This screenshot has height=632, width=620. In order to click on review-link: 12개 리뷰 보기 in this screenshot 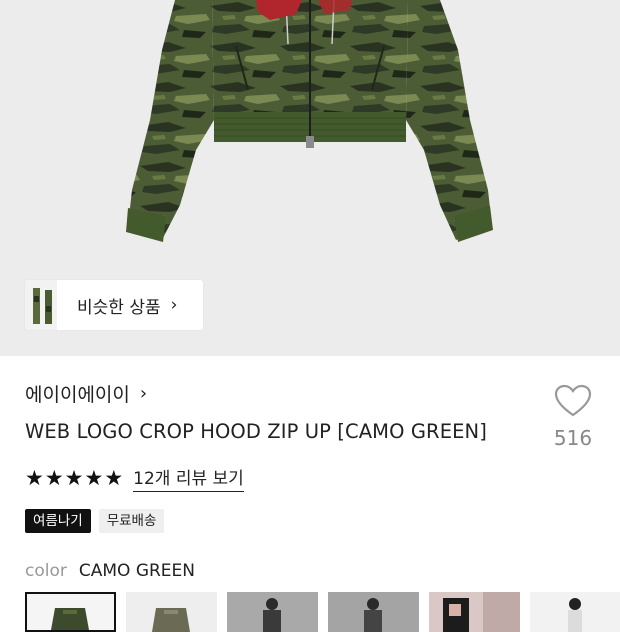, I will do `click(188, 478)`.